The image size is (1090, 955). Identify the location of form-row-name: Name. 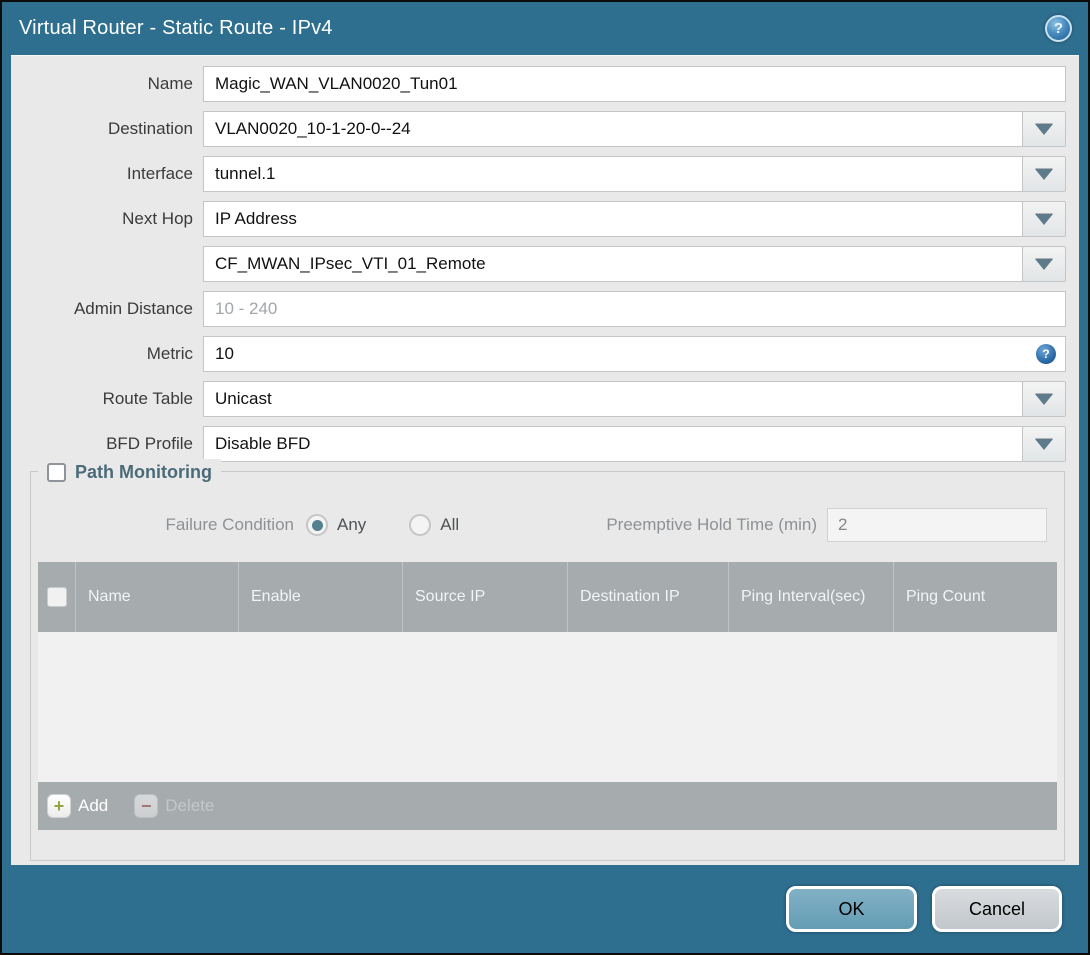
(545, 84).